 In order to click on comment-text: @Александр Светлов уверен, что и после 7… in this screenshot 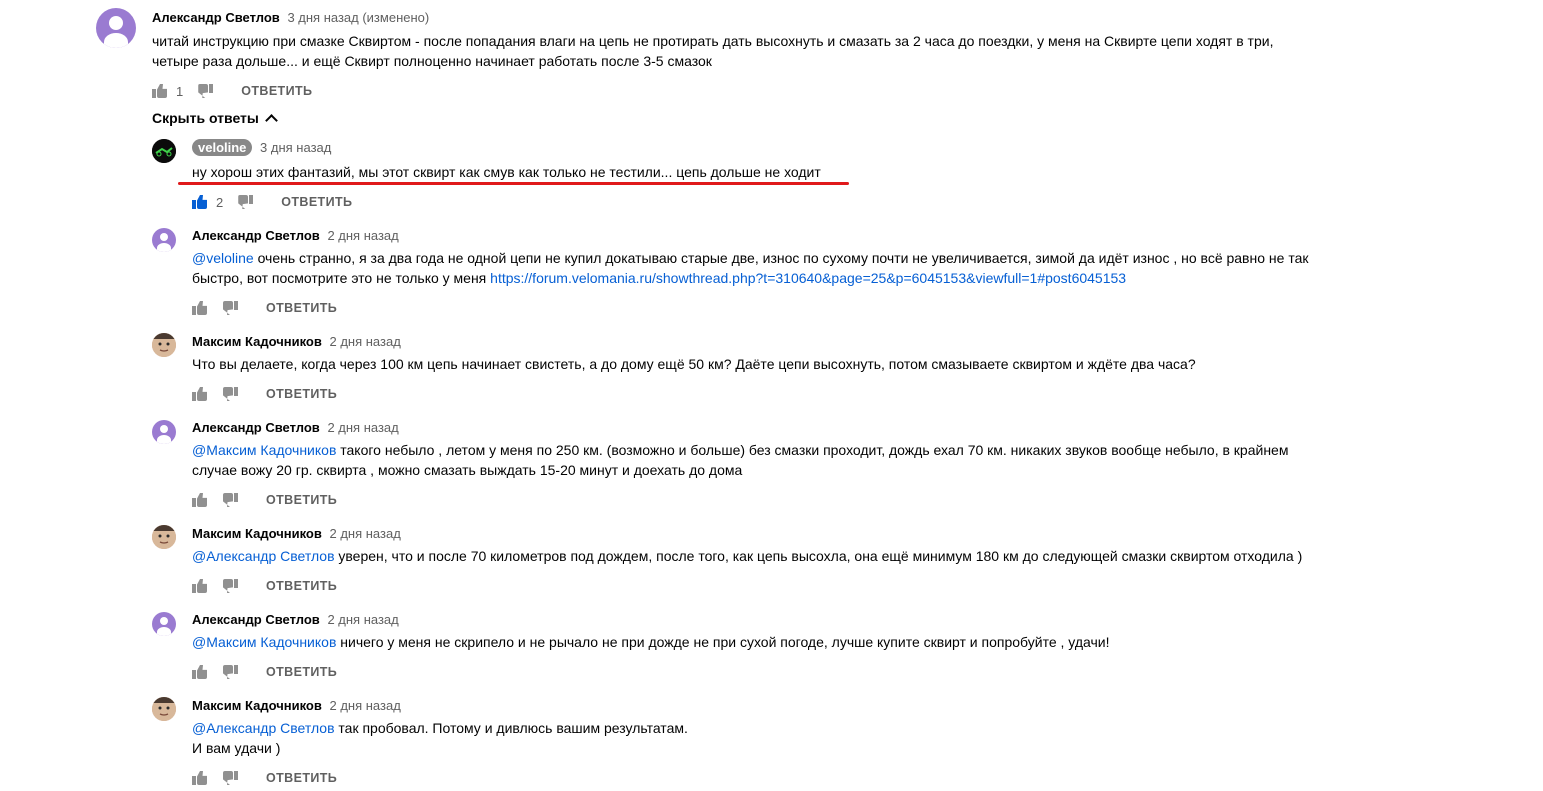, I will do `click(762, 556)`.